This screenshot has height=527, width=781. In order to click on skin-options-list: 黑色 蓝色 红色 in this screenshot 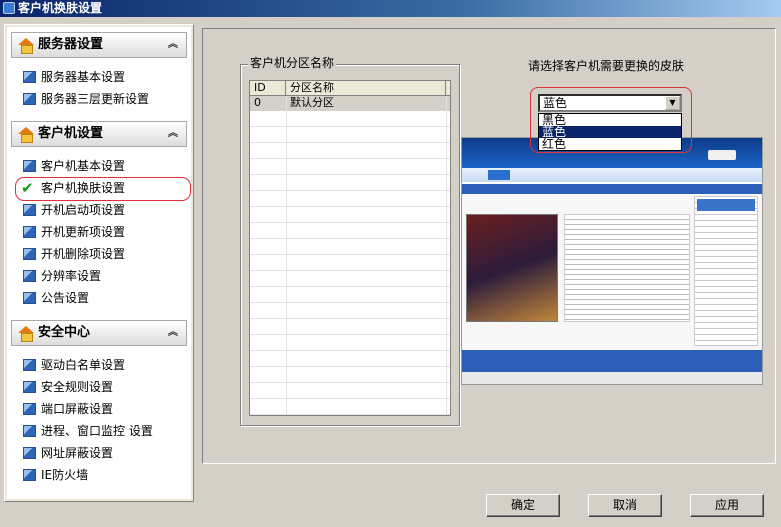, I will do `click(610, 132)`.